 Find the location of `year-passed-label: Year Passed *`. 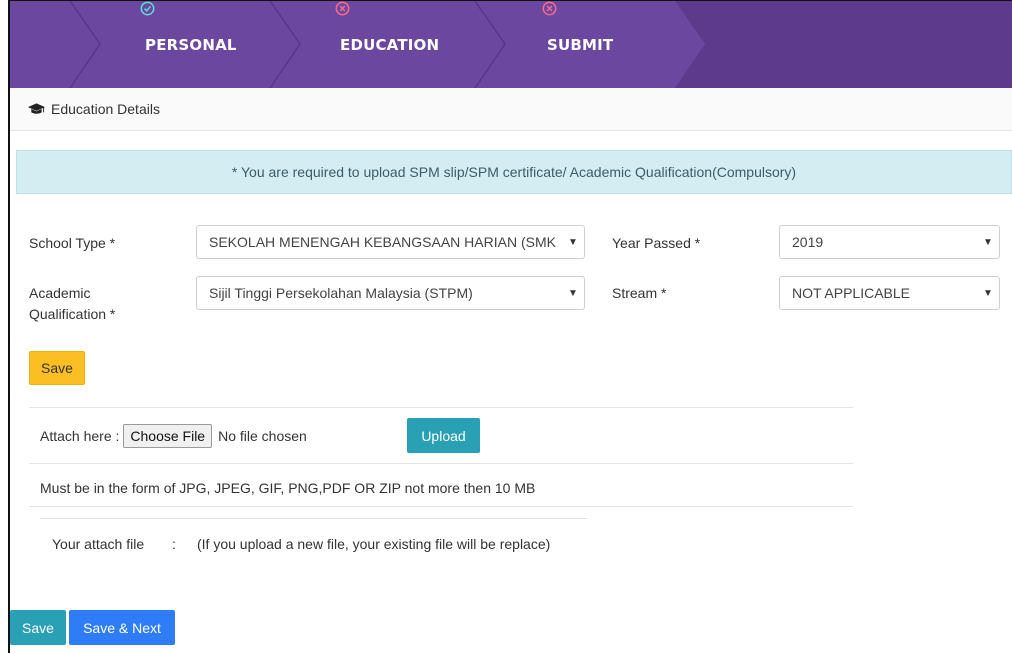

year-passed-label: Year Passed * is located at coordinates (656, 243).